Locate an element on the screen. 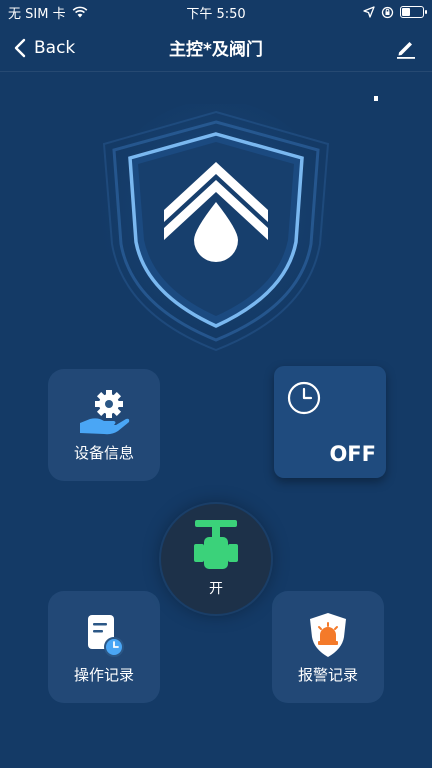  valve-toggle-button: 开 is located at coordinates (216, 559).